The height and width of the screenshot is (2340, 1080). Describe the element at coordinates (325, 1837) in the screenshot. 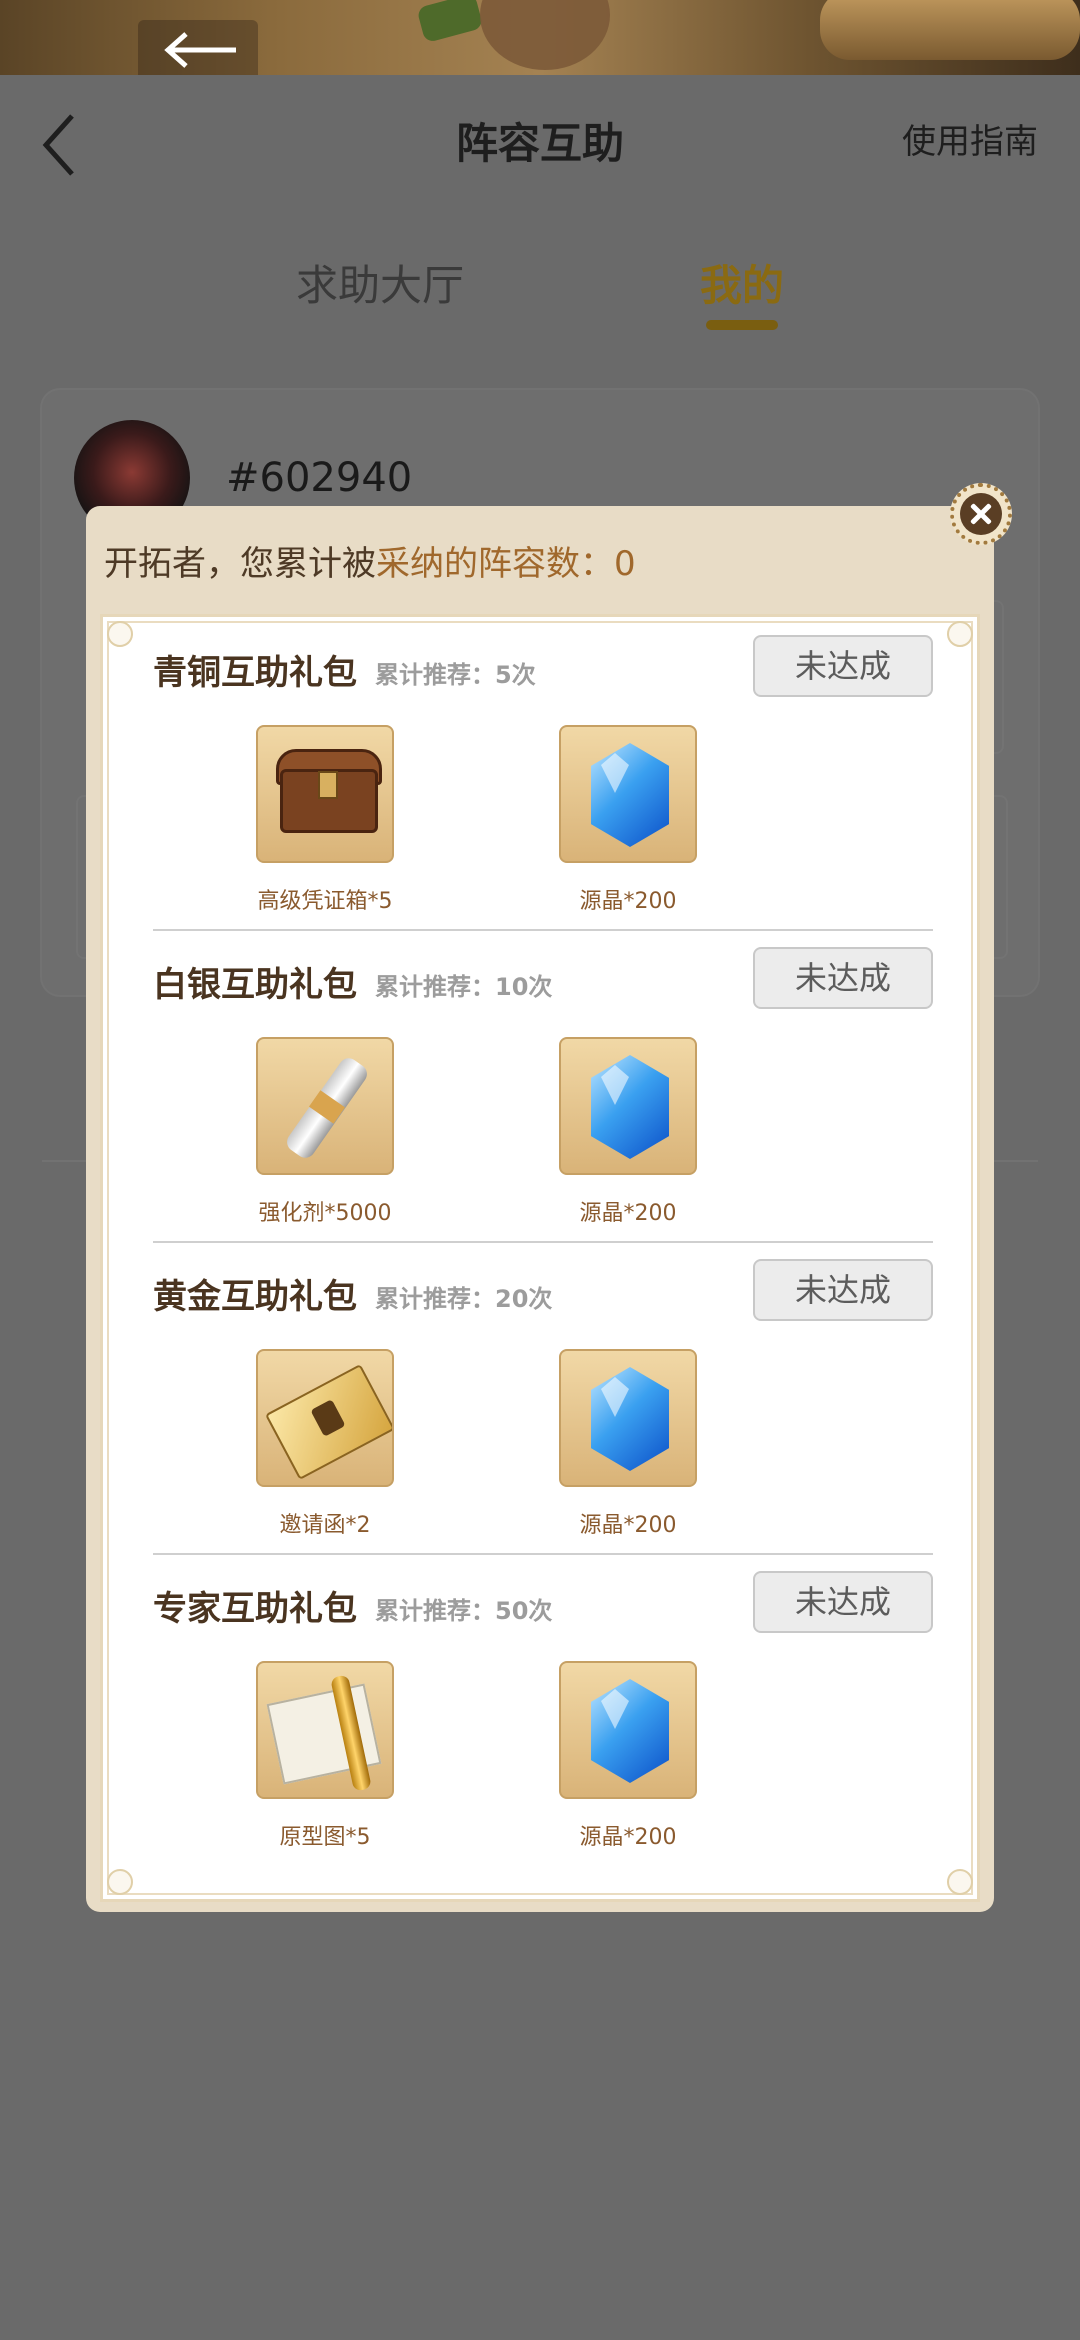

I see `reward-label: 原型图*5` at that location.